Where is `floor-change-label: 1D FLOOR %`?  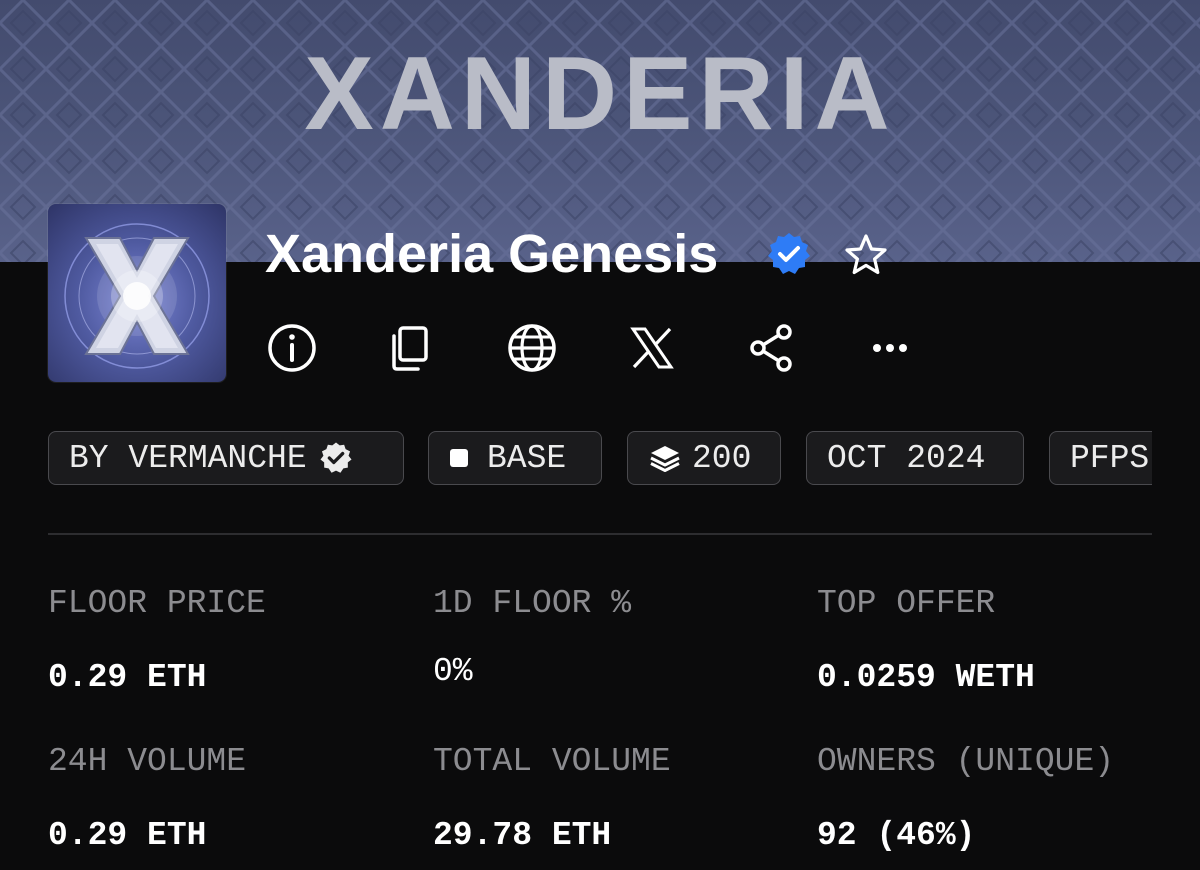
floor-change-label: 1D FLOOR % is located at coordinates (532, 603).